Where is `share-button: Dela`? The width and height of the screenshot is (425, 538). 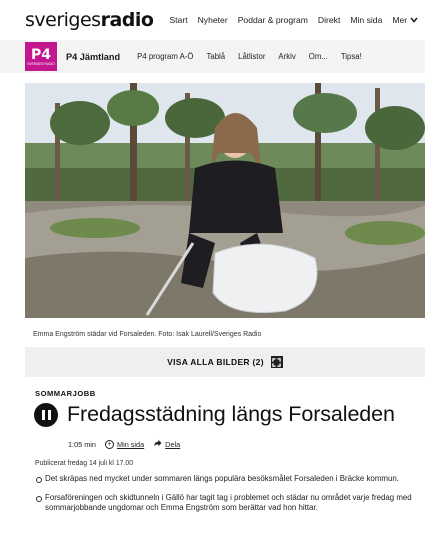
share-button: Dela is located at coordinates (166, 444).